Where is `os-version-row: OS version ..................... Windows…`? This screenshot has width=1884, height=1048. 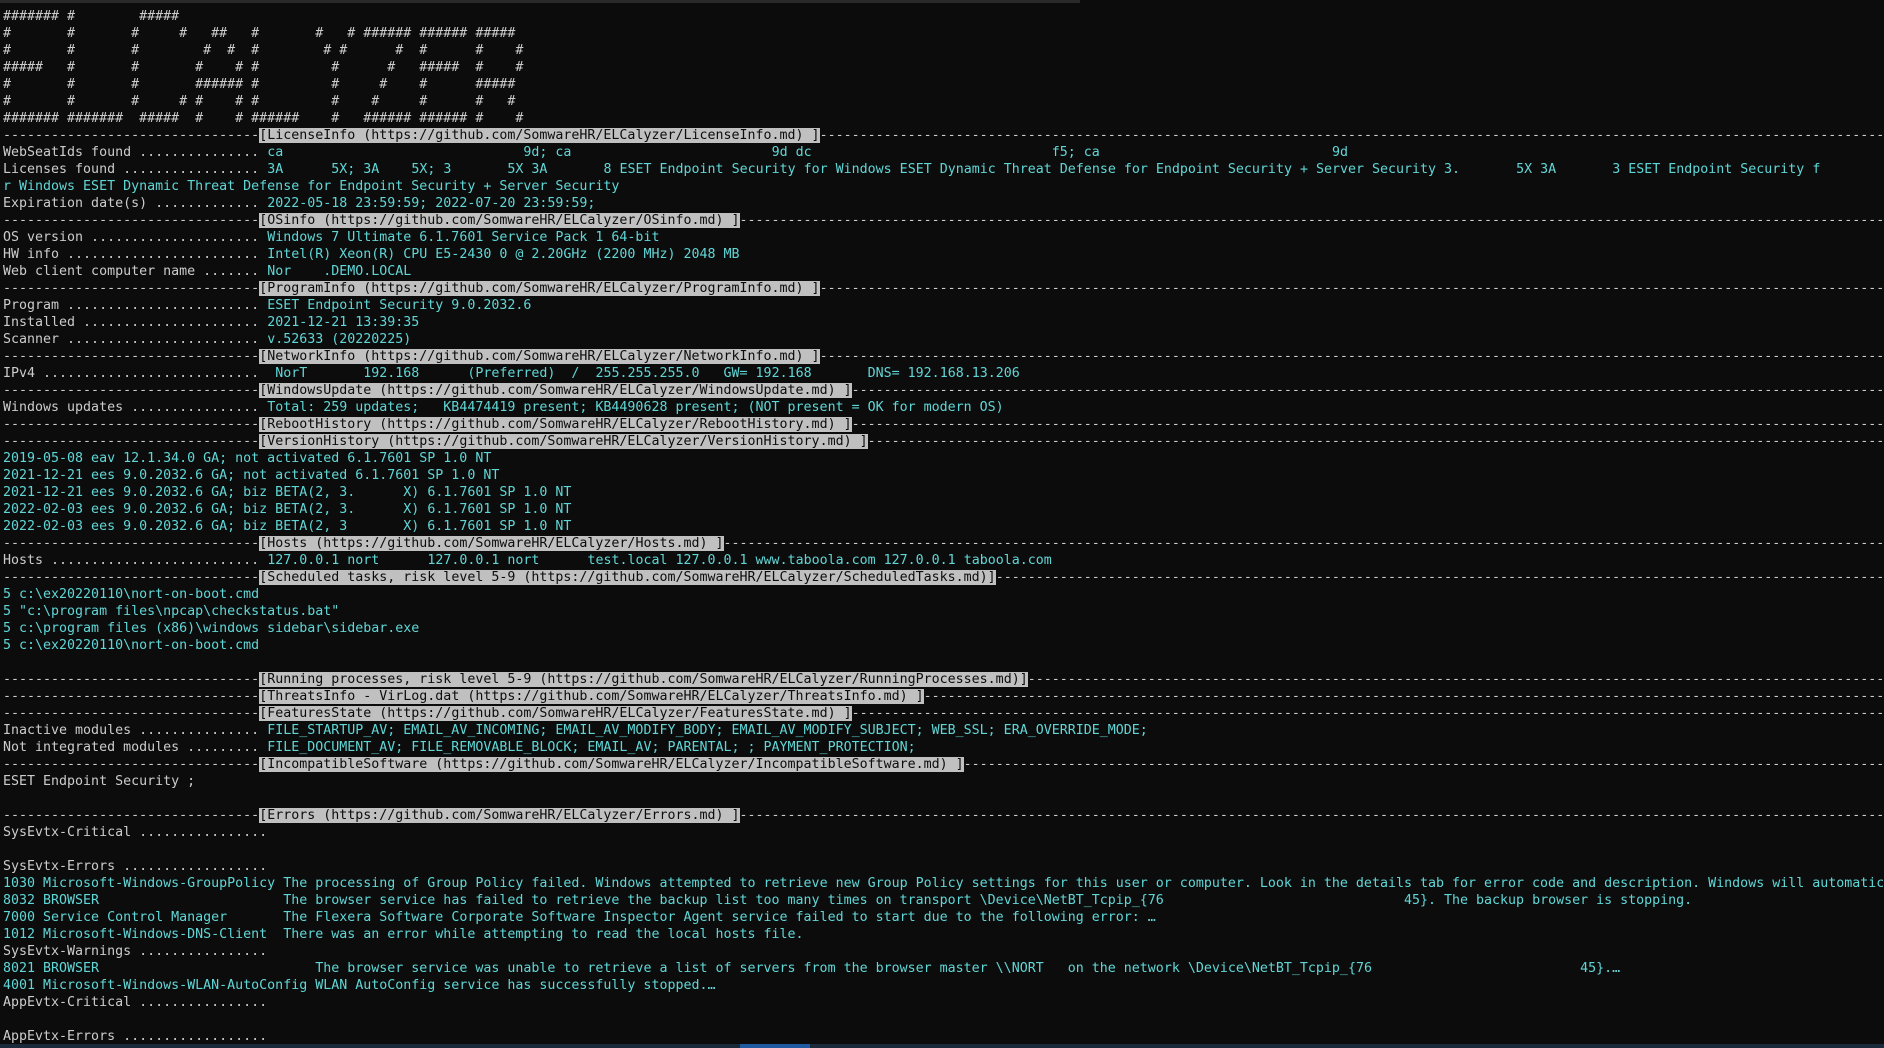 os-version-row: OS version ..................... Windows… is located at coordinates (331, 237).